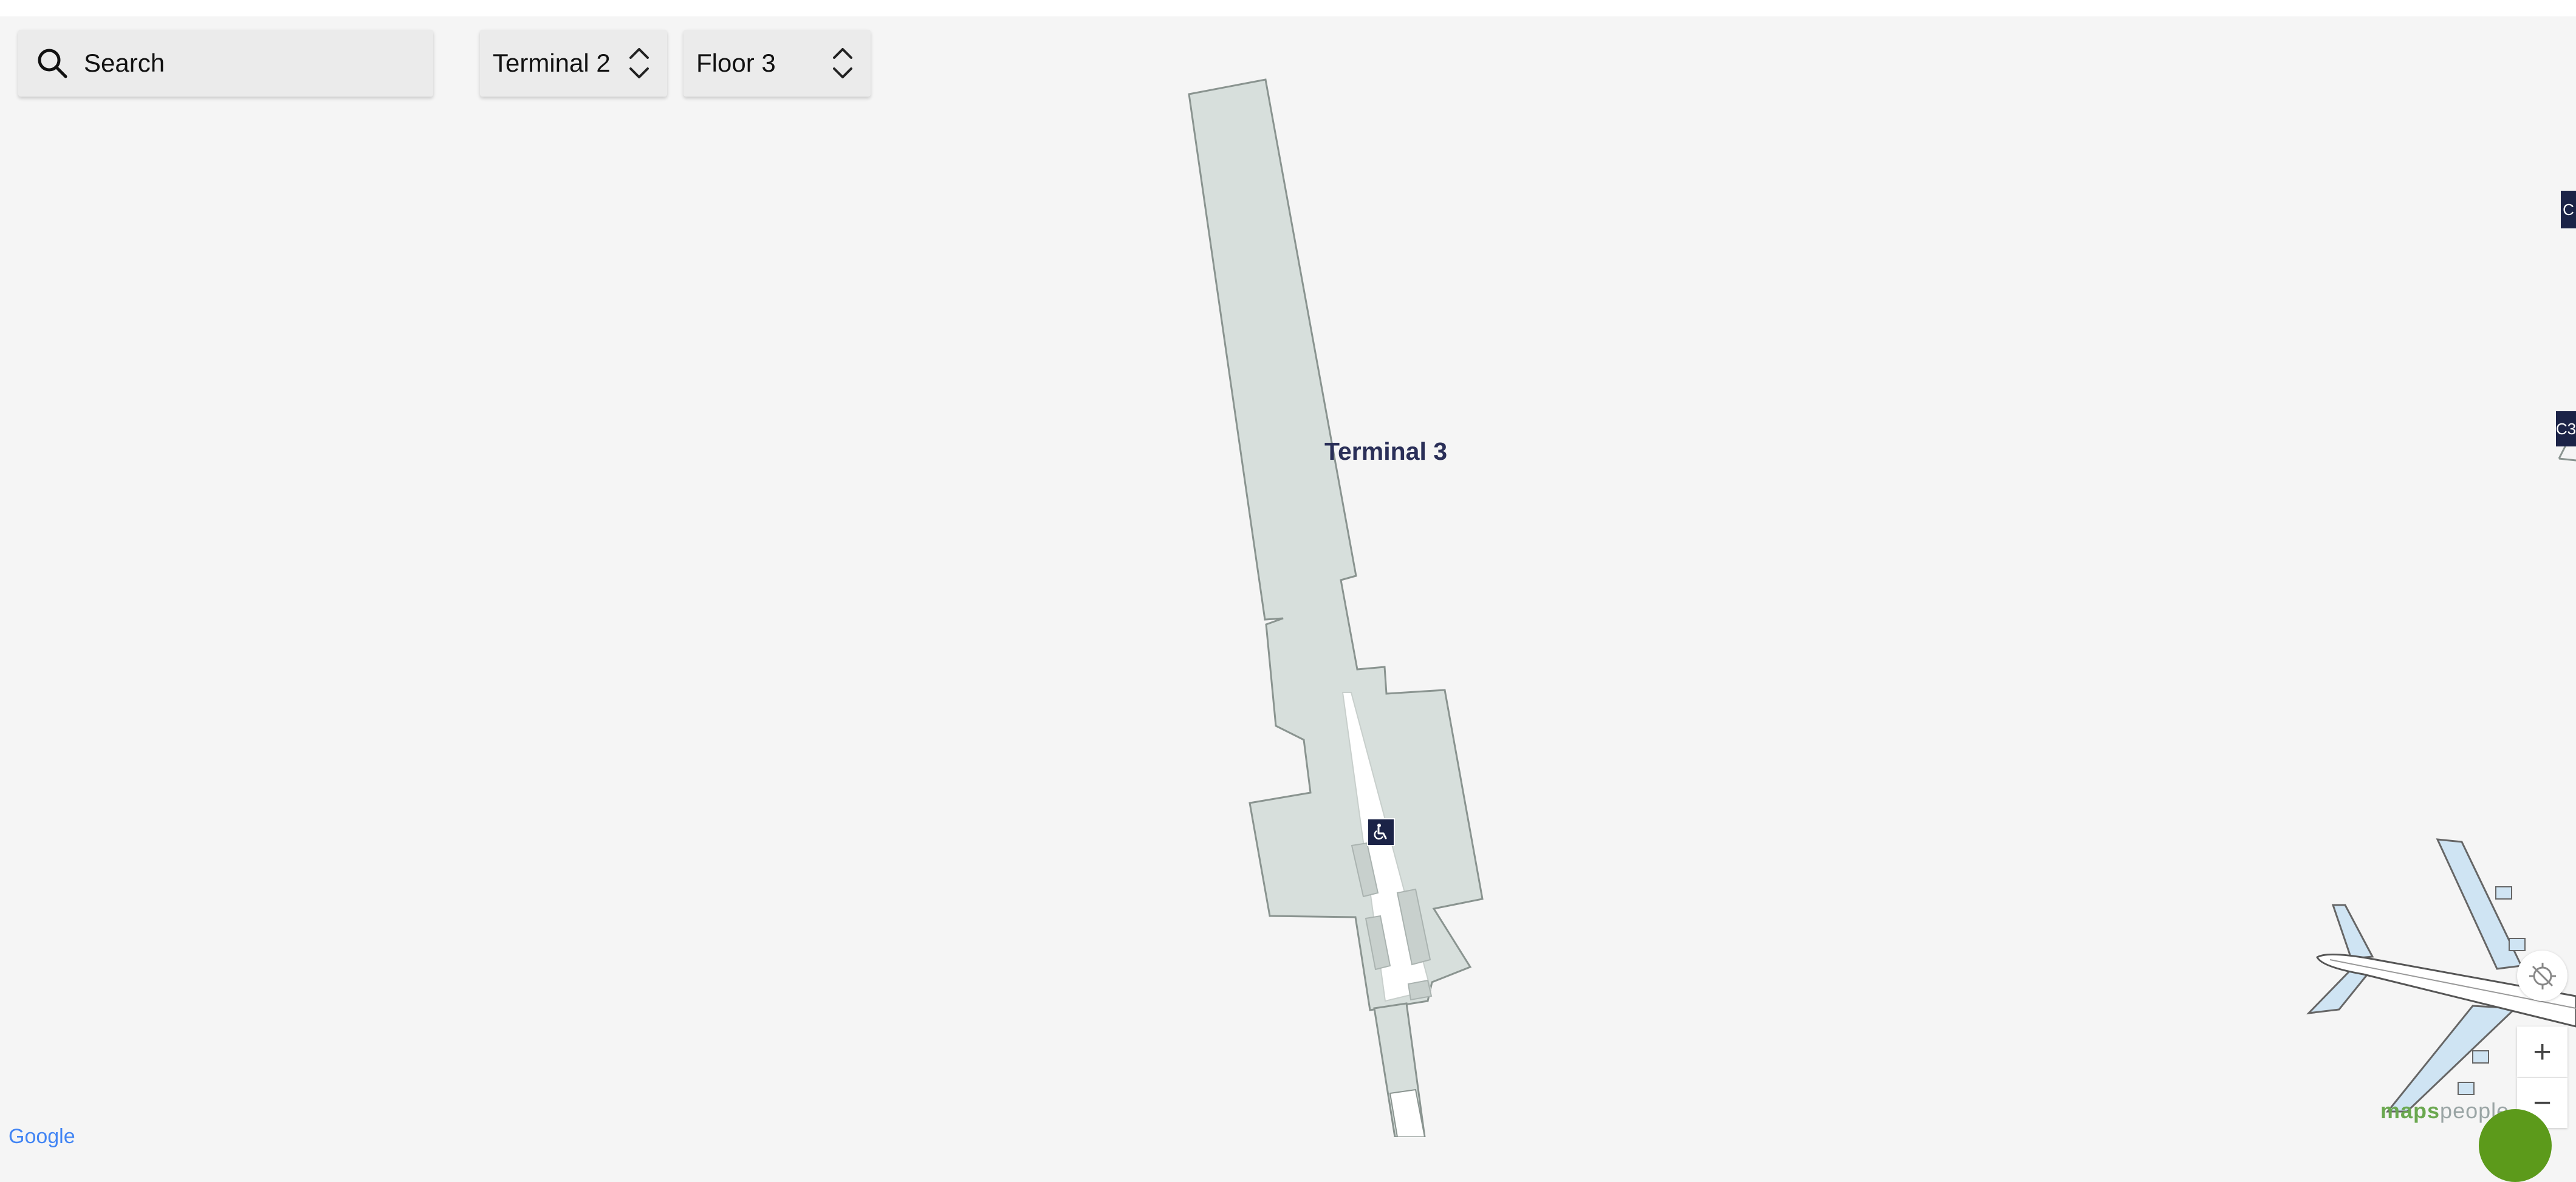 This screenshot has height=1182, width=2576. What do you see at coordinates (1386, 451) in the screenshot?
I see `building-label: Terminal 3` at bounding box center [1386, 451].